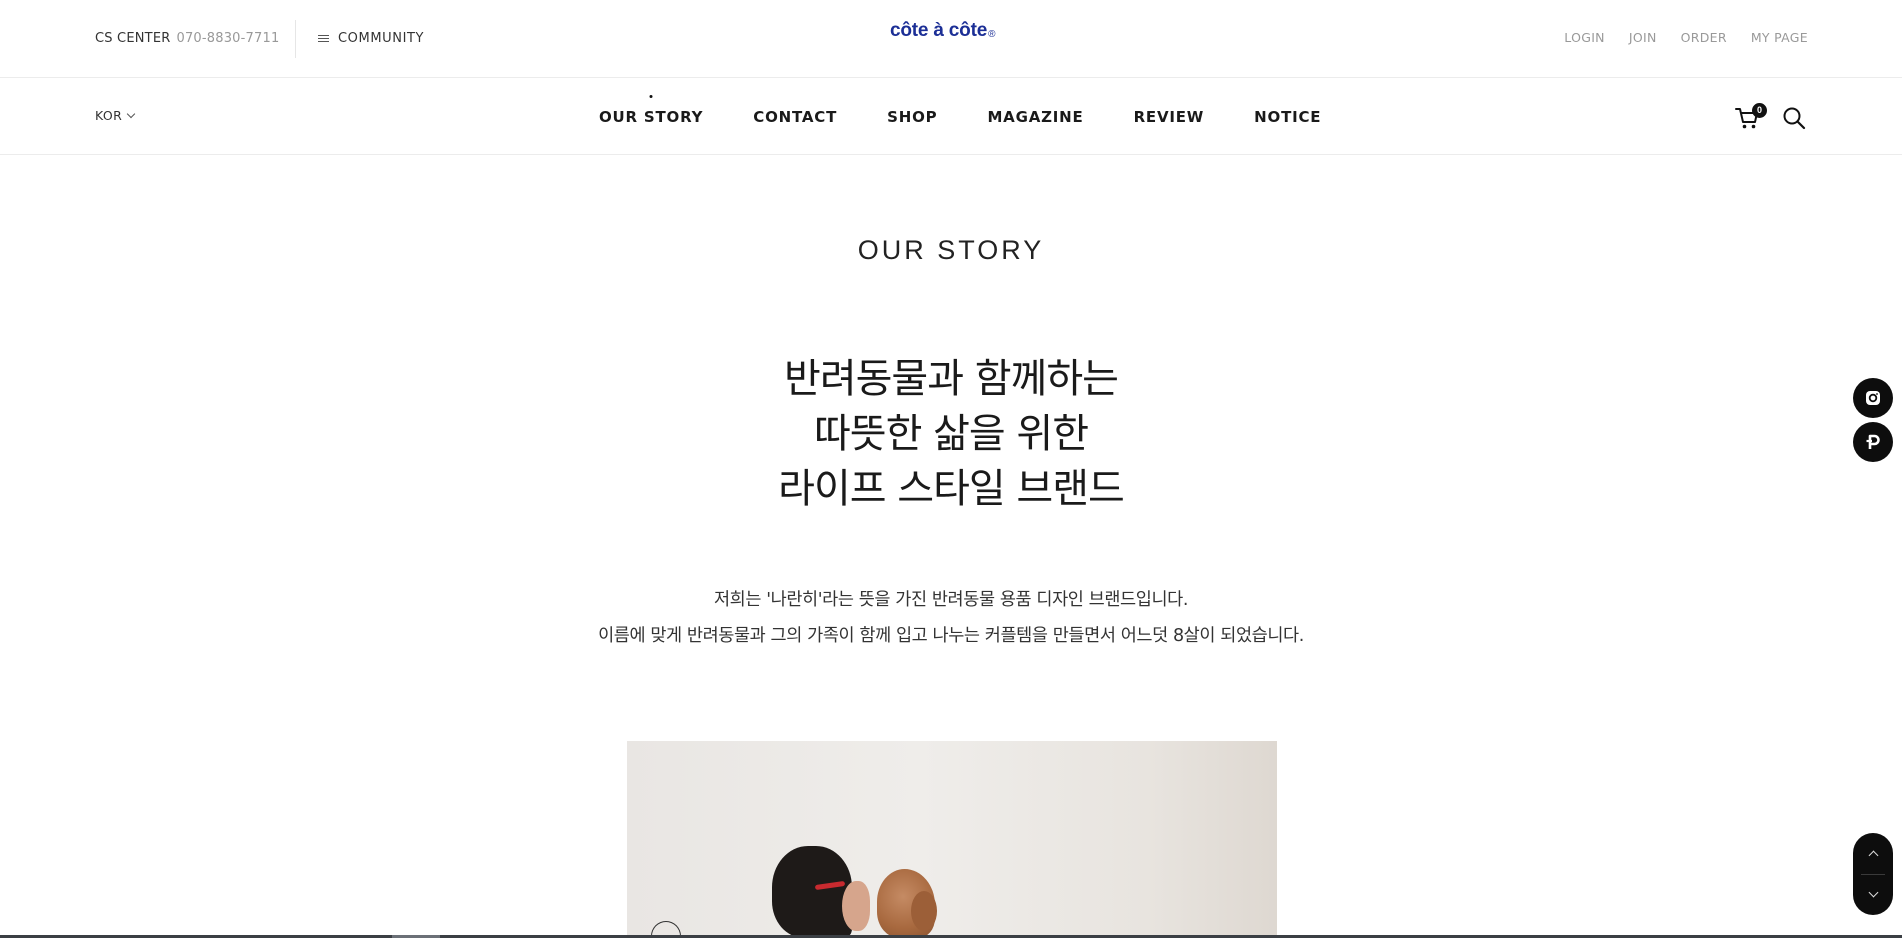 The height and width of the screenshot is (938, 1902). I want to click on nav-item-label: NOTICE, so click(1288, 117).